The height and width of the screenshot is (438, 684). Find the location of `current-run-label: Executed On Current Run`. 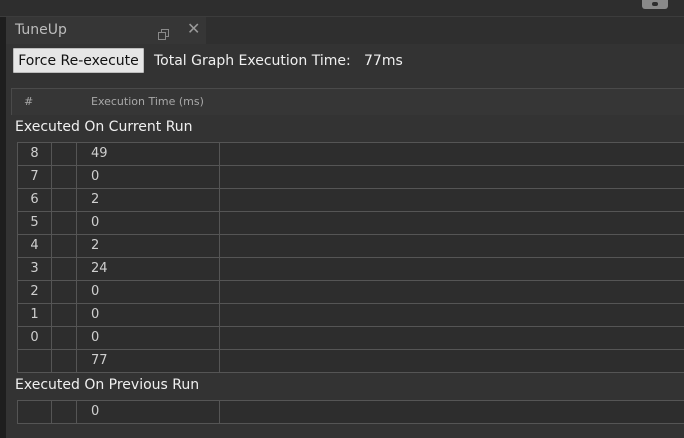

current-run-label: Executed On Current Run is located at coordinates (104, 127).